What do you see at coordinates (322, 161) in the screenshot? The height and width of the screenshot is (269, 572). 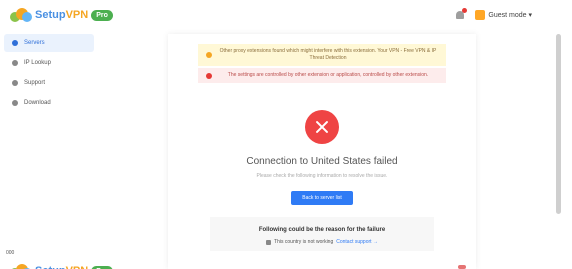 I see `status-title: Connection to United States failed` at bounding box center [322, 161].